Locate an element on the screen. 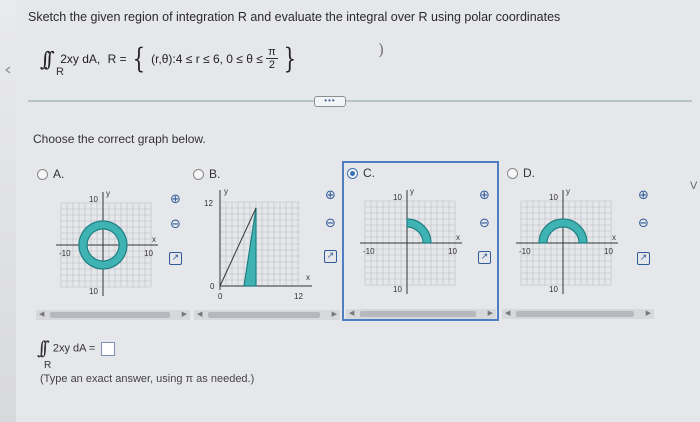  grid is located at coordinates (259, 244).